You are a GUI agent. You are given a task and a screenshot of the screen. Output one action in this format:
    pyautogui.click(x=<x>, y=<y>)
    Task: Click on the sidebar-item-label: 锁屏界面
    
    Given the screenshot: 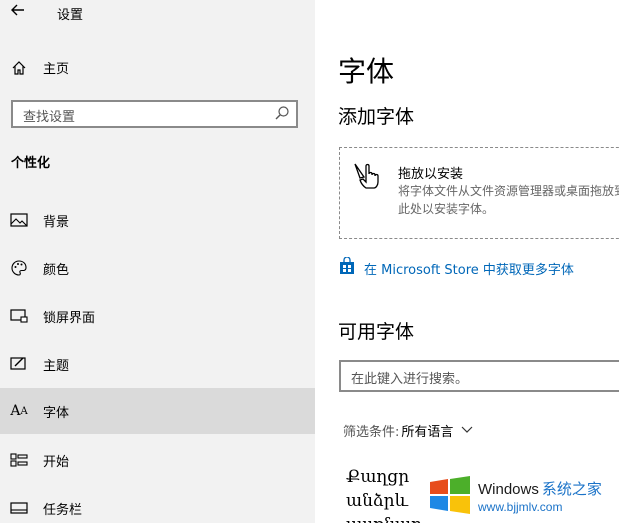 What is the action you would take?
    pyautogui.click(x=69, y=318)
    